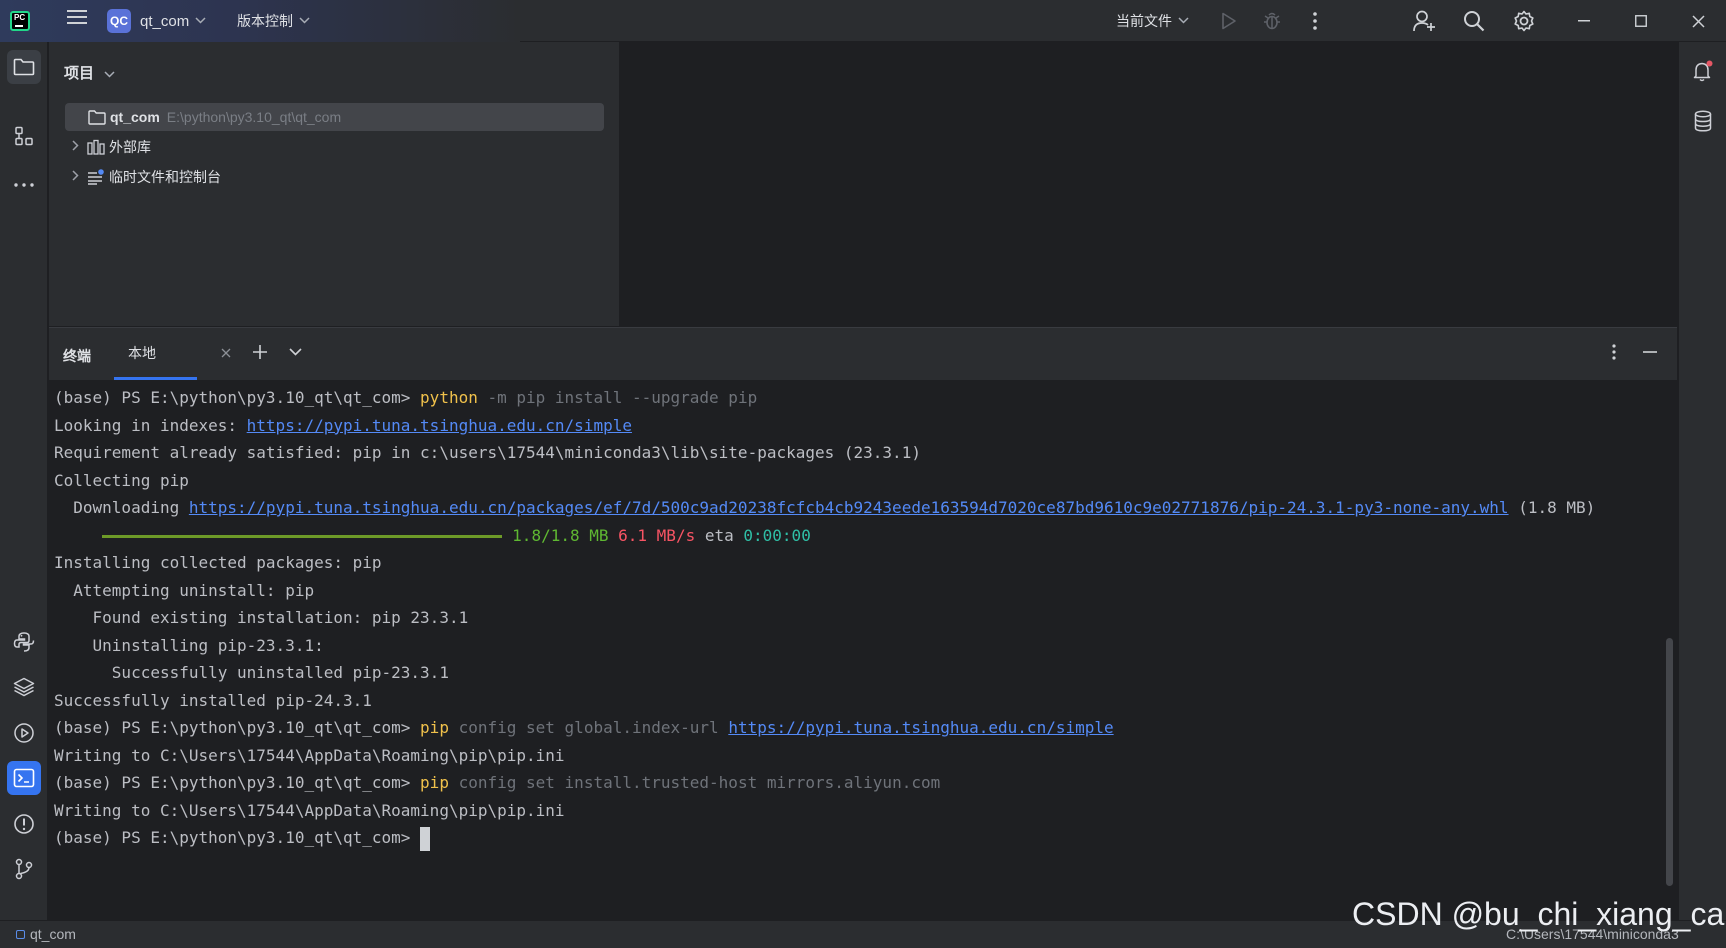 The image size is (1726, 948). What do you see at coordinates (1703, 121) in the screenshot?
I see `database-icon` at bounding box center [1703, 121].